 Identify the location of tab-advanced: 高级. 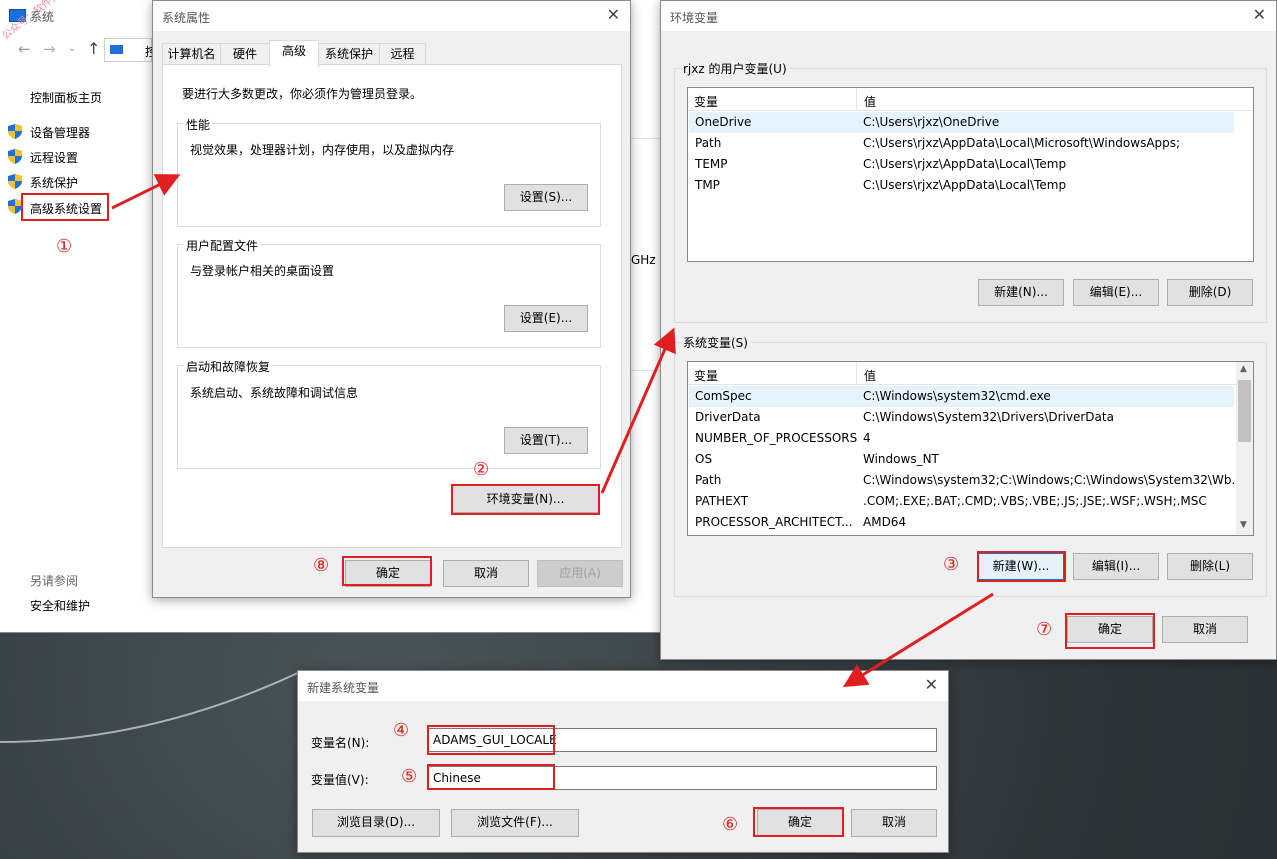
(294, 53).